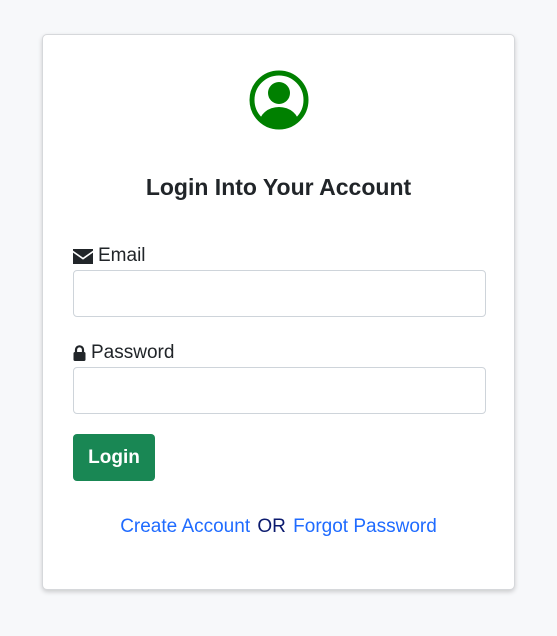 The width and height of the screenshot is (557, 636). Describe the element at coordinates (279, 293) in the screenshot. I see `email-field` at that location.